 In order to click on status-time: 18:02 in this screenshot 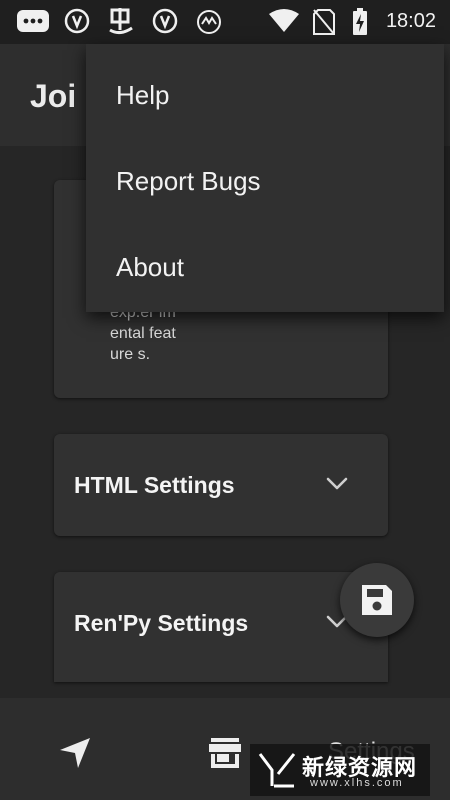, I will do `click(410, 21)`.